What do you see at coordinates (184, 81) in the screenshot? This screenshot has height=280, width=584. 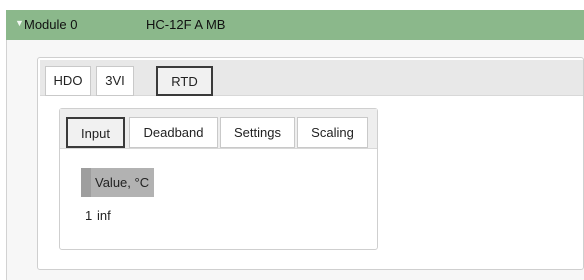 I see `tab-rtd: RTD` at bounding box center [184, 81].